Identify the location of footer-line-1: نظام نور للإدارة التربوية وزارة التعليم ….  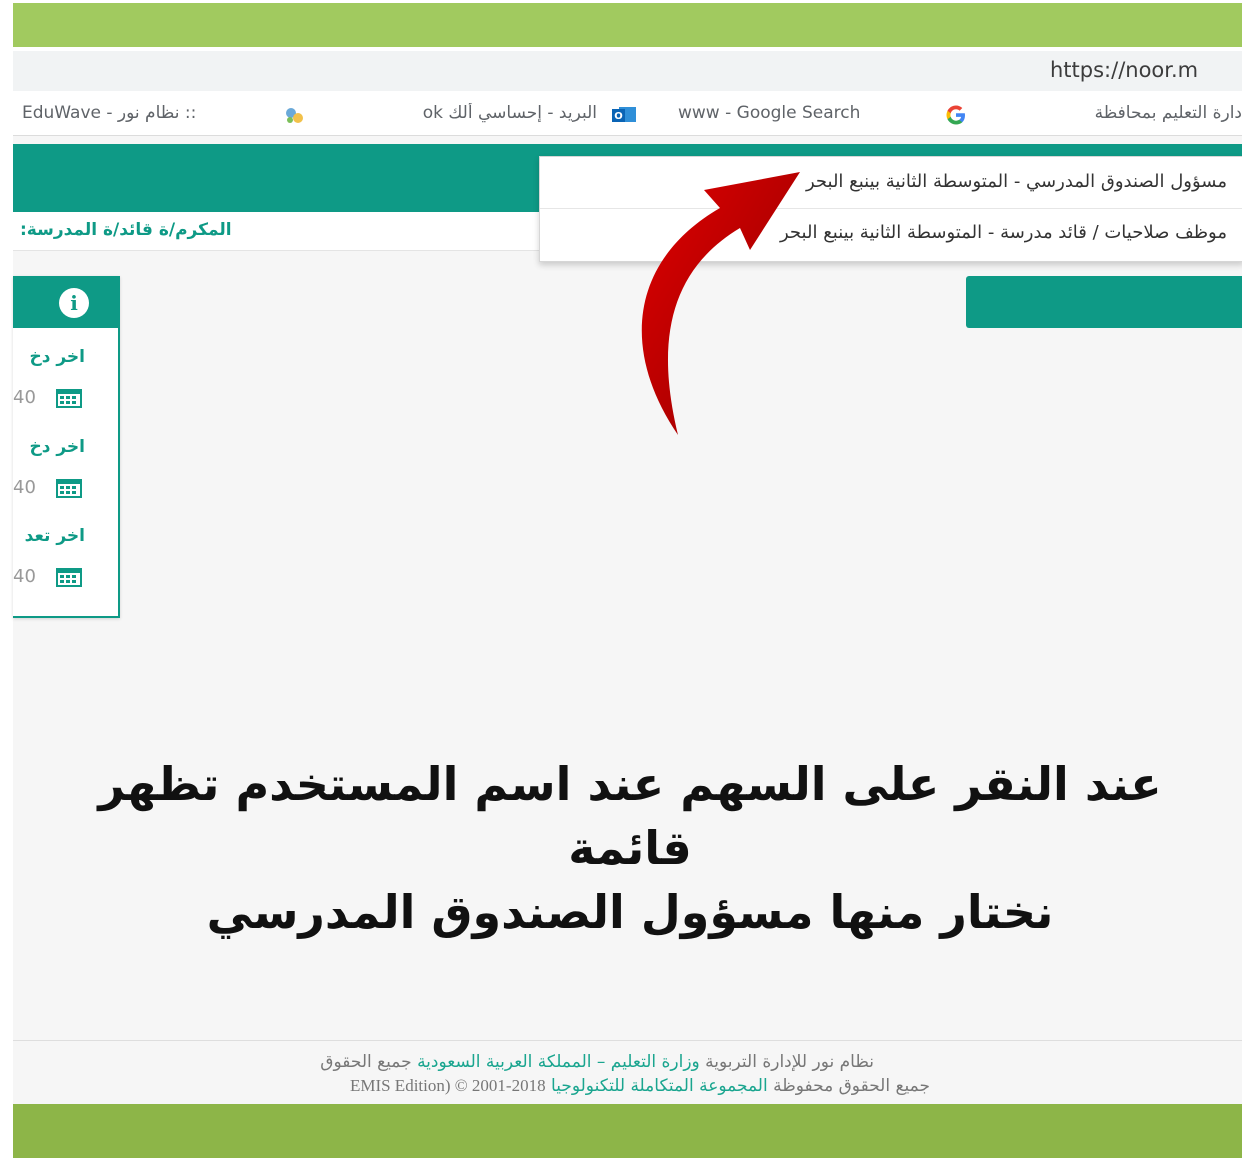
(597, 1062).